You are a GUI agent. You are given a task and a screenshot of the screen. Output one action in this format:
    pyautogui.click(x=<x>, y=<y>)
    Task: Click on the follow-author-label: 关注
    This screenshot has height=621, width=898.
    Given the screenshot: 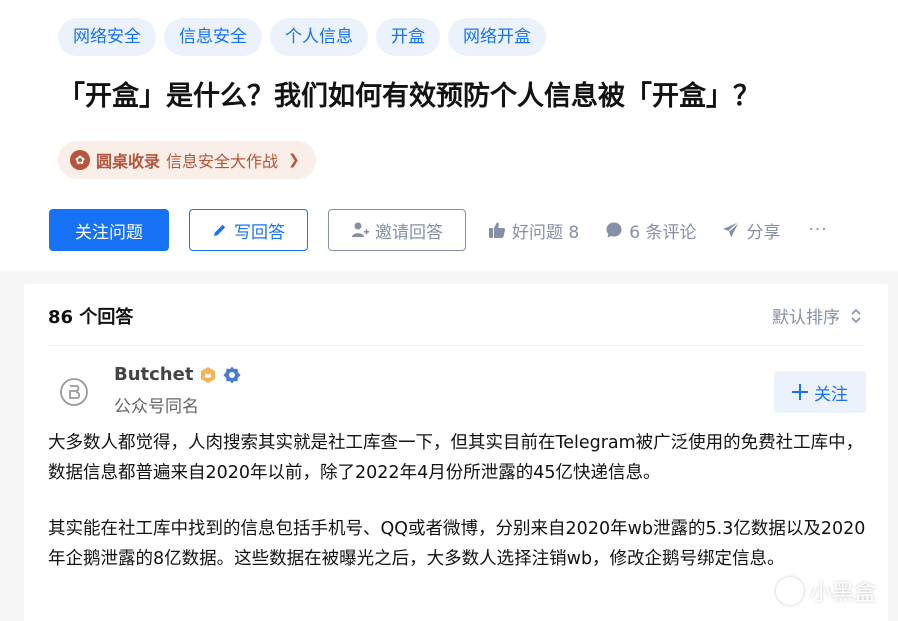 What is the action you would take?
    pyautogui.click(x=831, y=394)
    